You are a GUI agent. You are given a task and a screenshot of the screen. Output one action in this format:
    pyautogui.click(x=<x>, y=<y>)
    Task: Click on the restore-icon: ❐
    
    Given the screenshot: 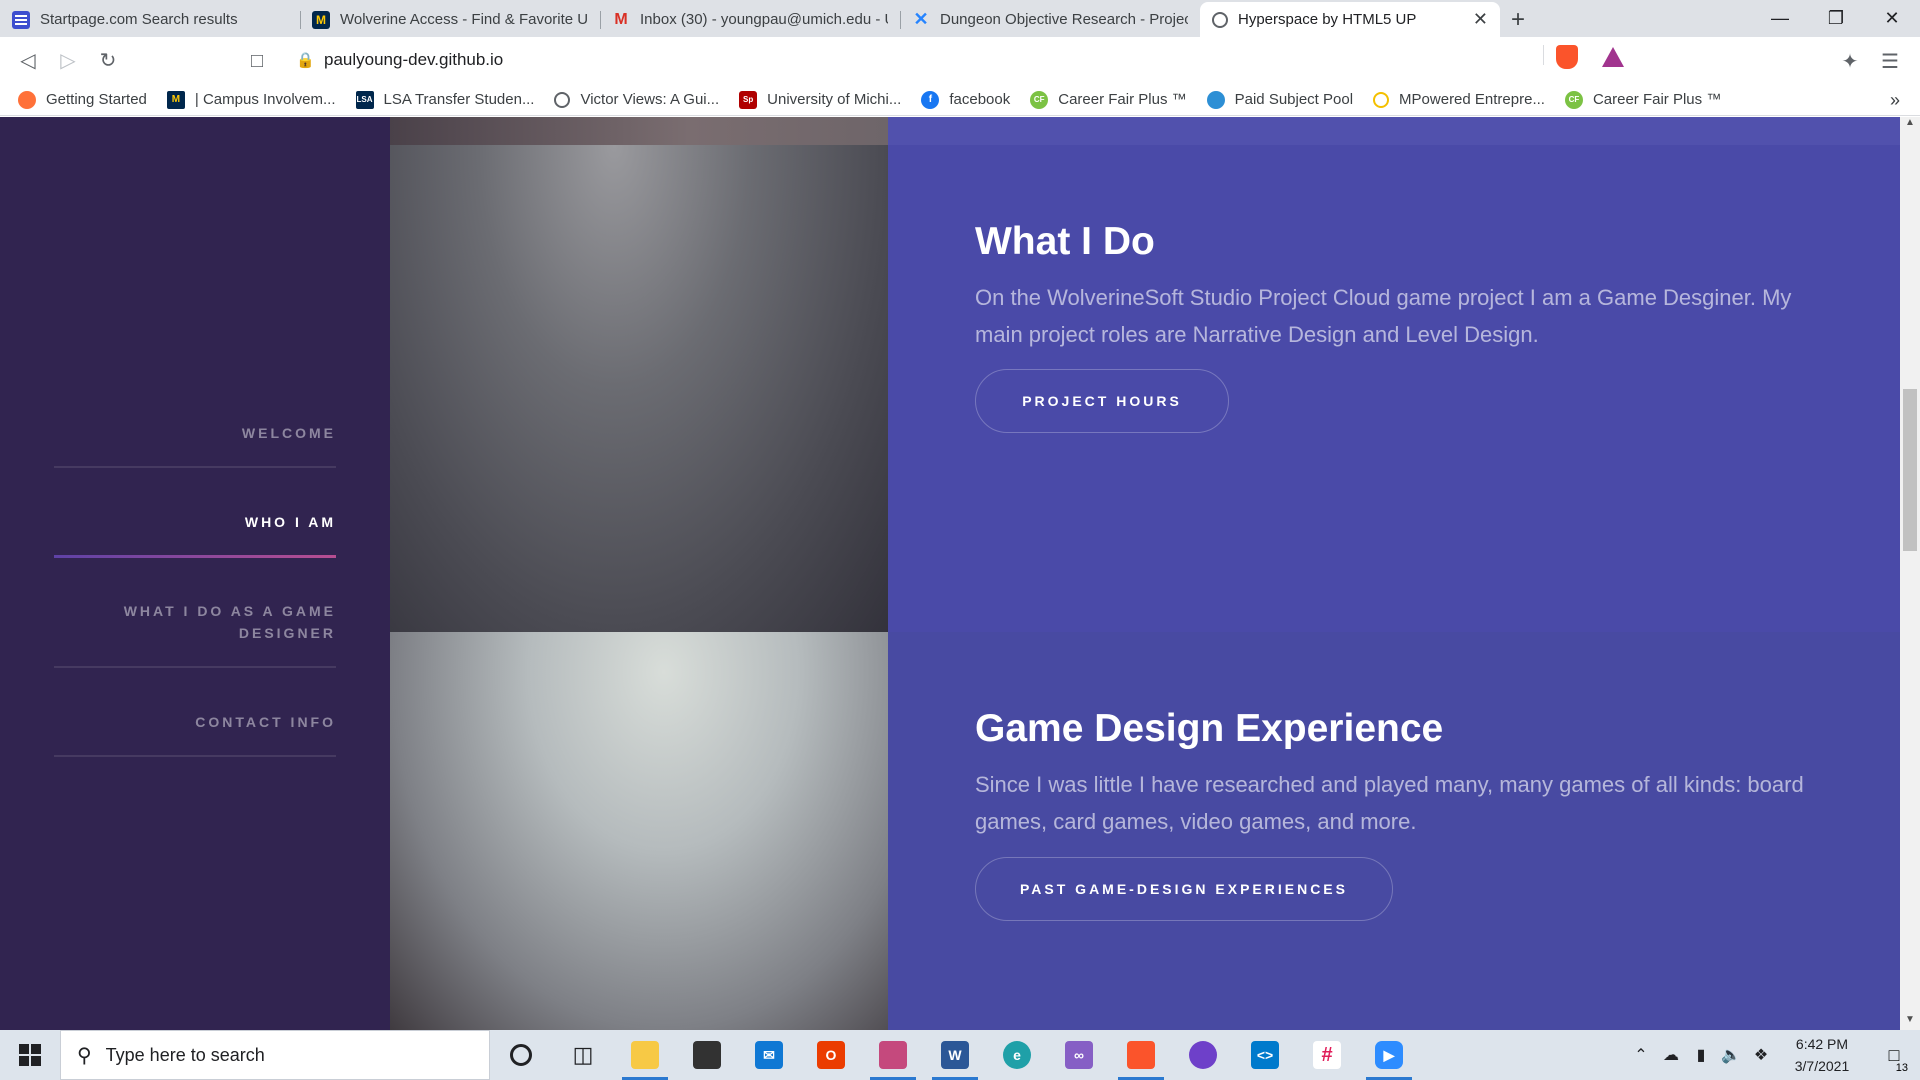 What is the action you would take?
    pyautogui.click(x=1836, y=18)
    